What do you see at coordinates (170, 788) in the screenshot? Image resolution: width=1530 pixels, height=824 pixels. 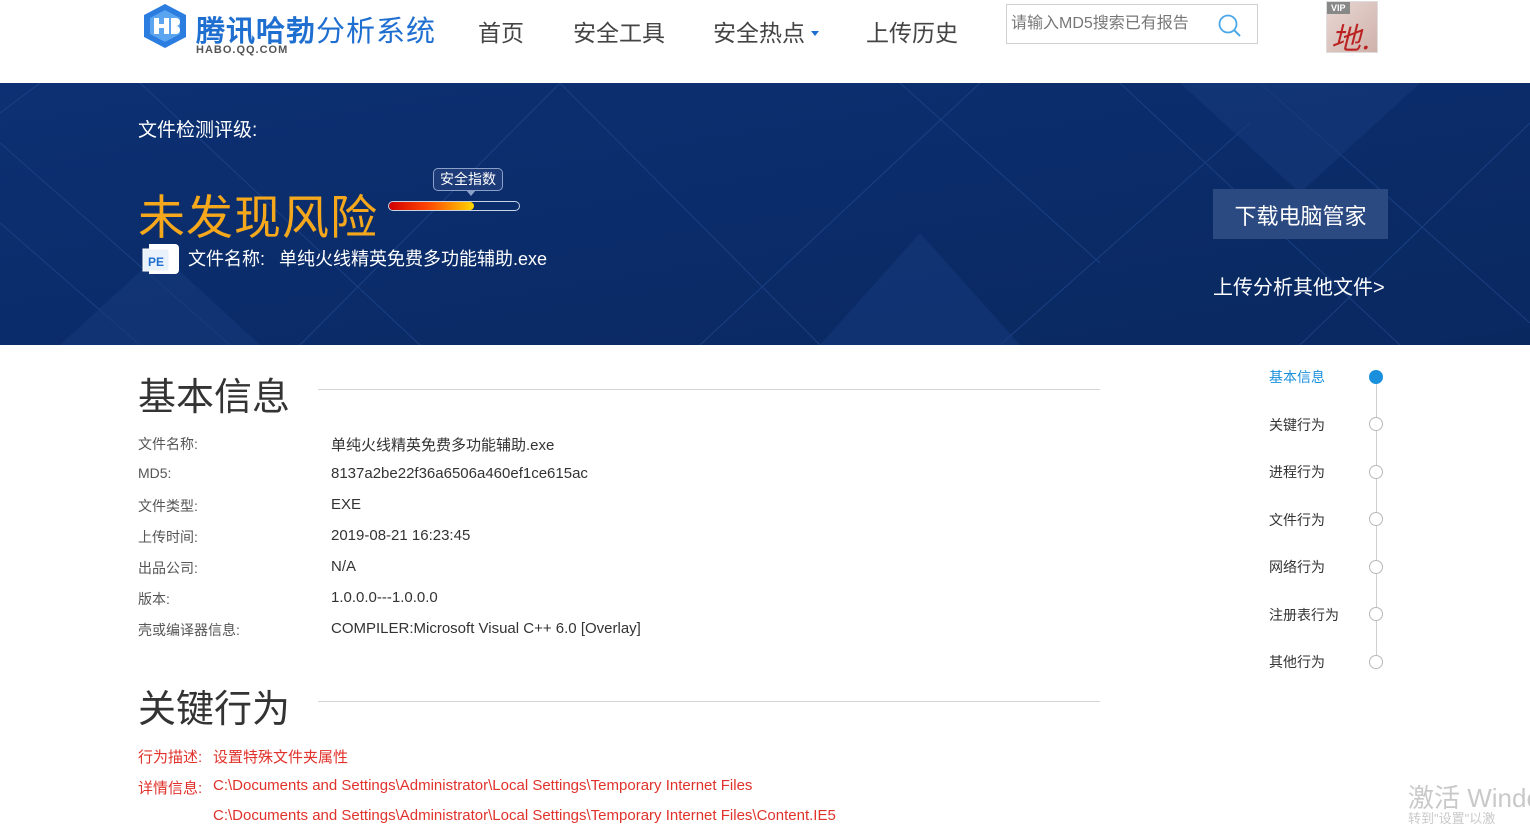 I see `behavior-detail-label: 详情信息:` at bounding box center [170, 788].